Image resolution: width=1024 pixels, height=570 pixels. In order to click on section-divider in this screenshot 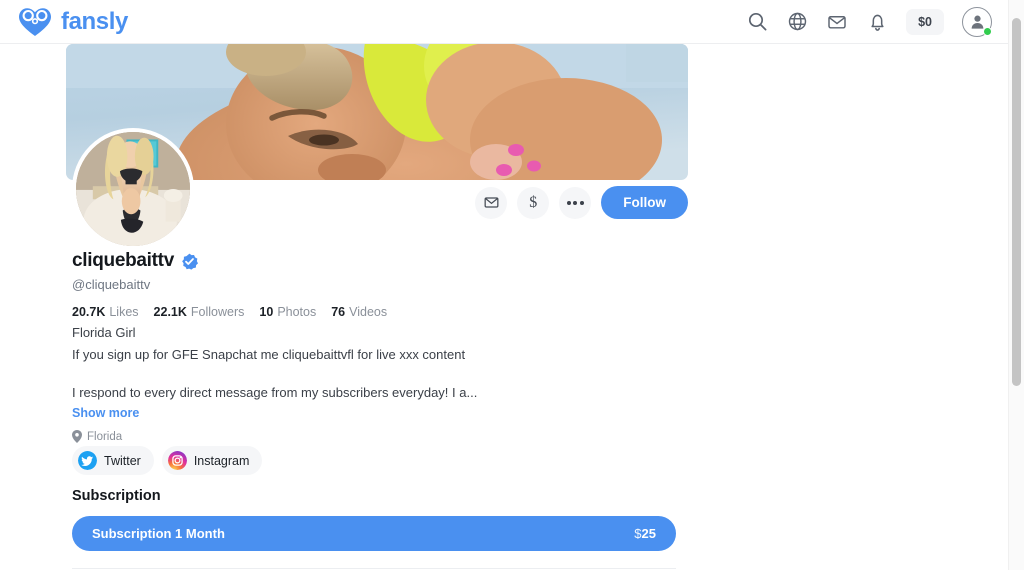, I will do `click(374, 568)`.